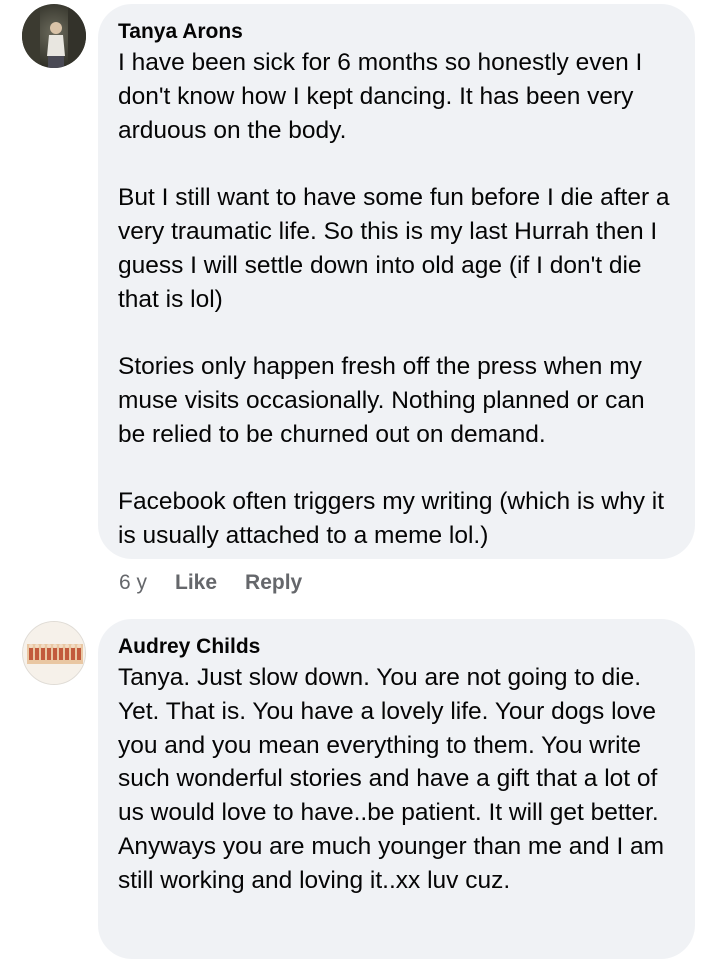  I want to click on comment-timestamp: 6 y, so click(133, 583).